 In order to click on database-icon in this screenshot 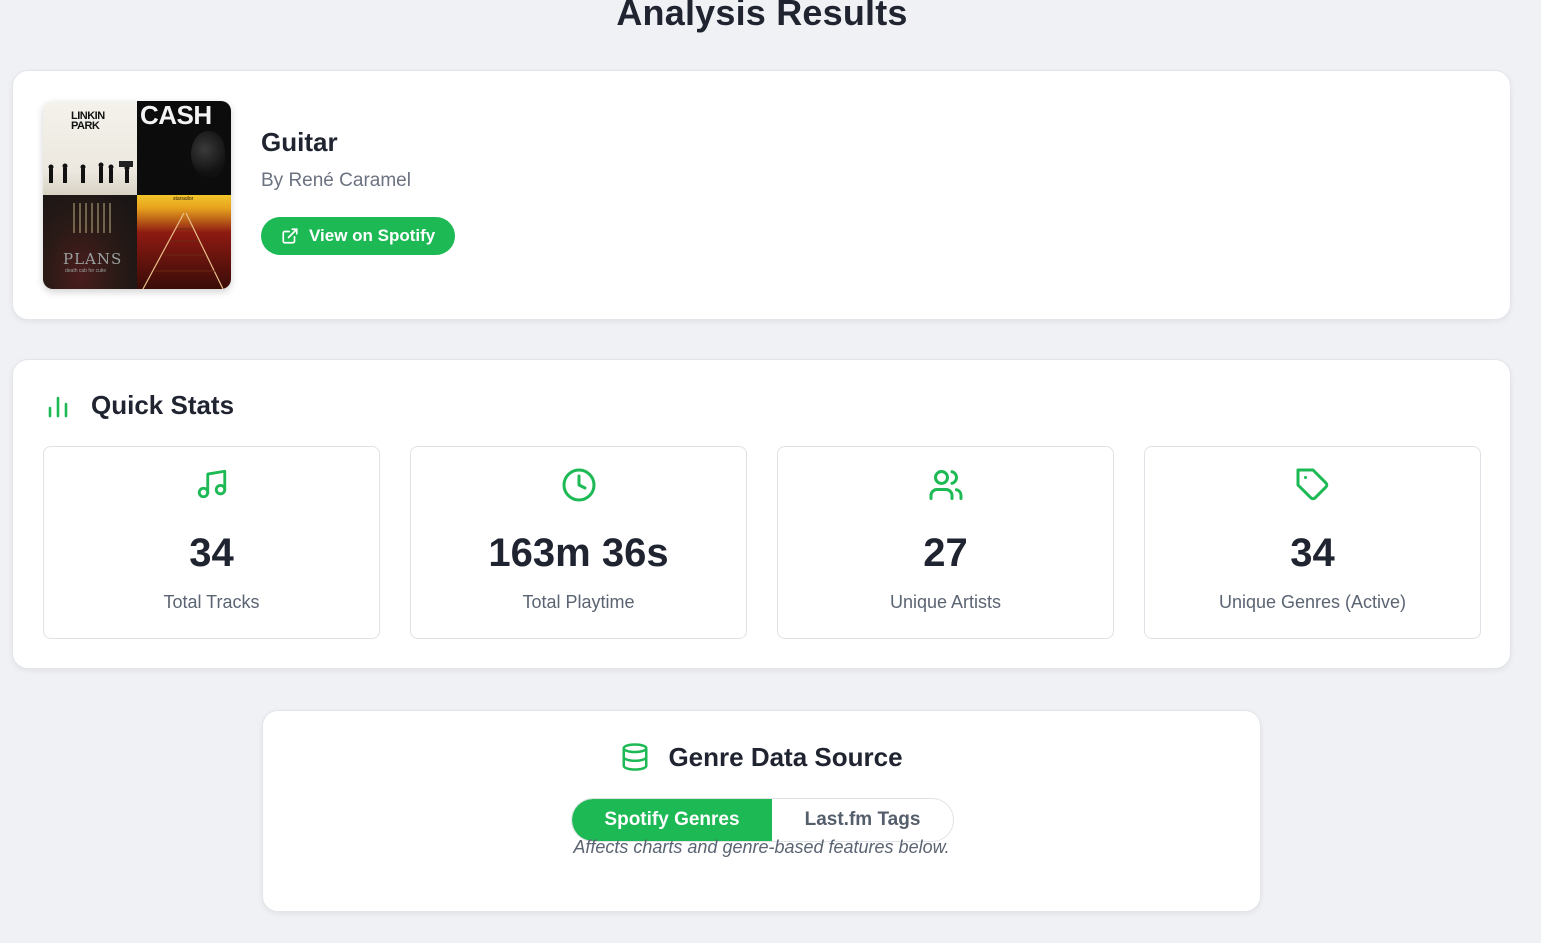, I will do `click(635, 757)`.